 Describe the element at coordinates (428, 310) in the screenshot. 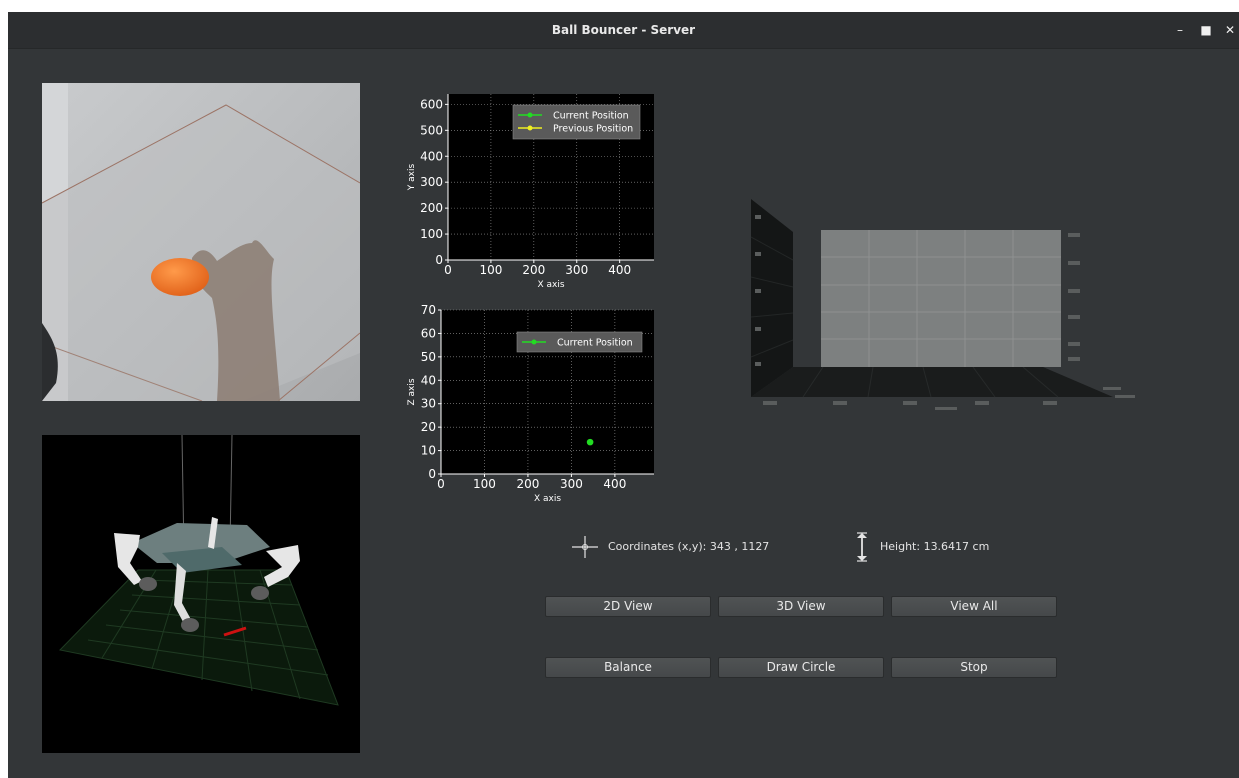

I see `y-tick-label: 70` at that location.